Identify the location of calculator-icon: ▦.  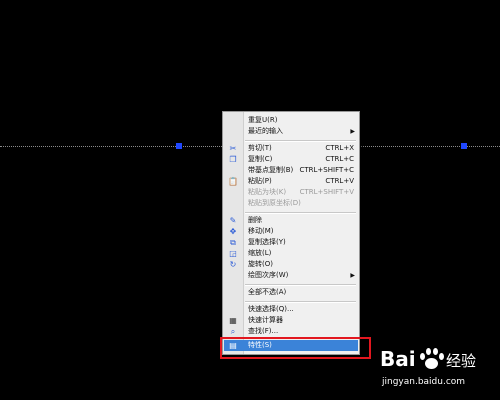
(233, 320).